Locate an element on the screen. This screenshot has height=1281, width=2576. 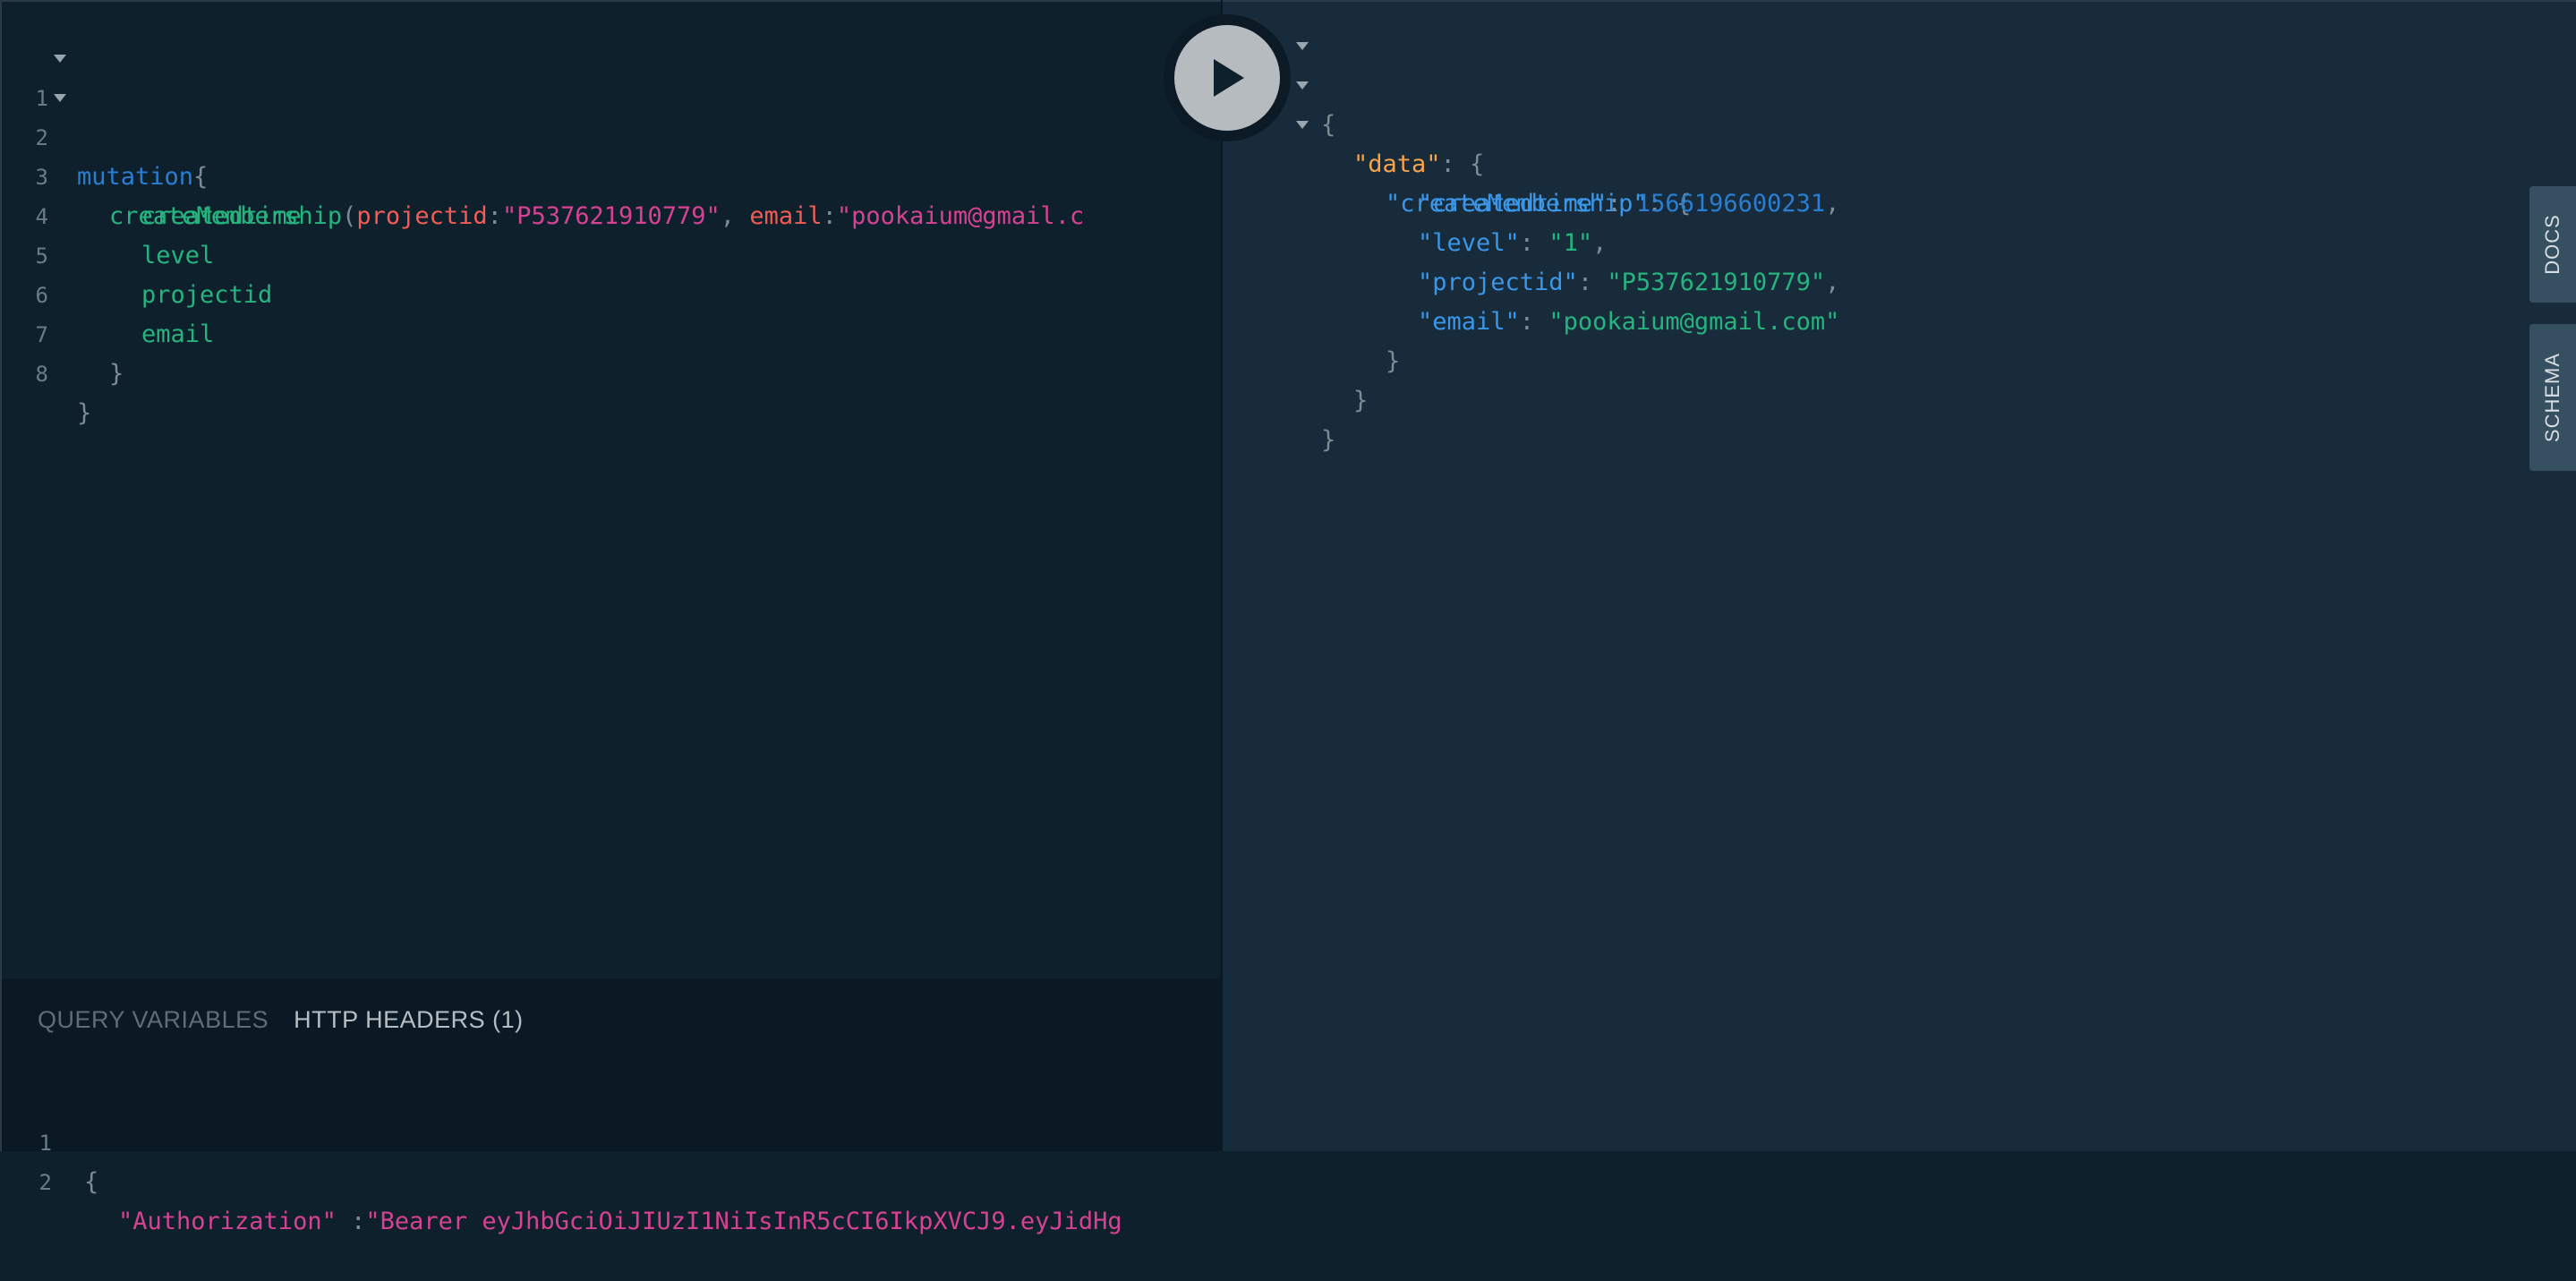
line-number: 8 is located at coordinates (41, 374).